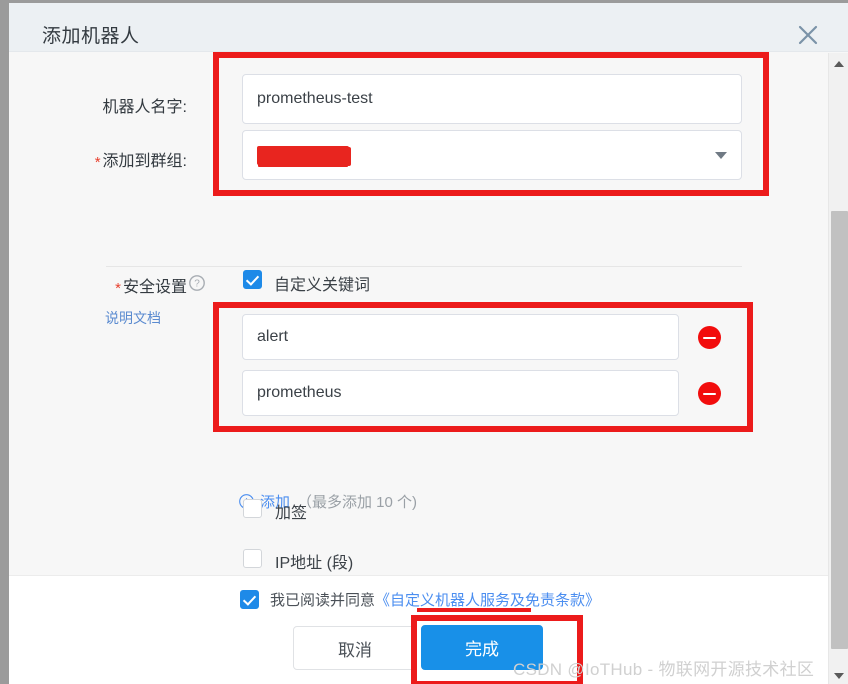 The height and width of the screenshot is (684, 848). Describe the element at coordinates (314, 563) in the screenshot. I see `checkbox-ip-address-label: IP地址 (段)` at that location.